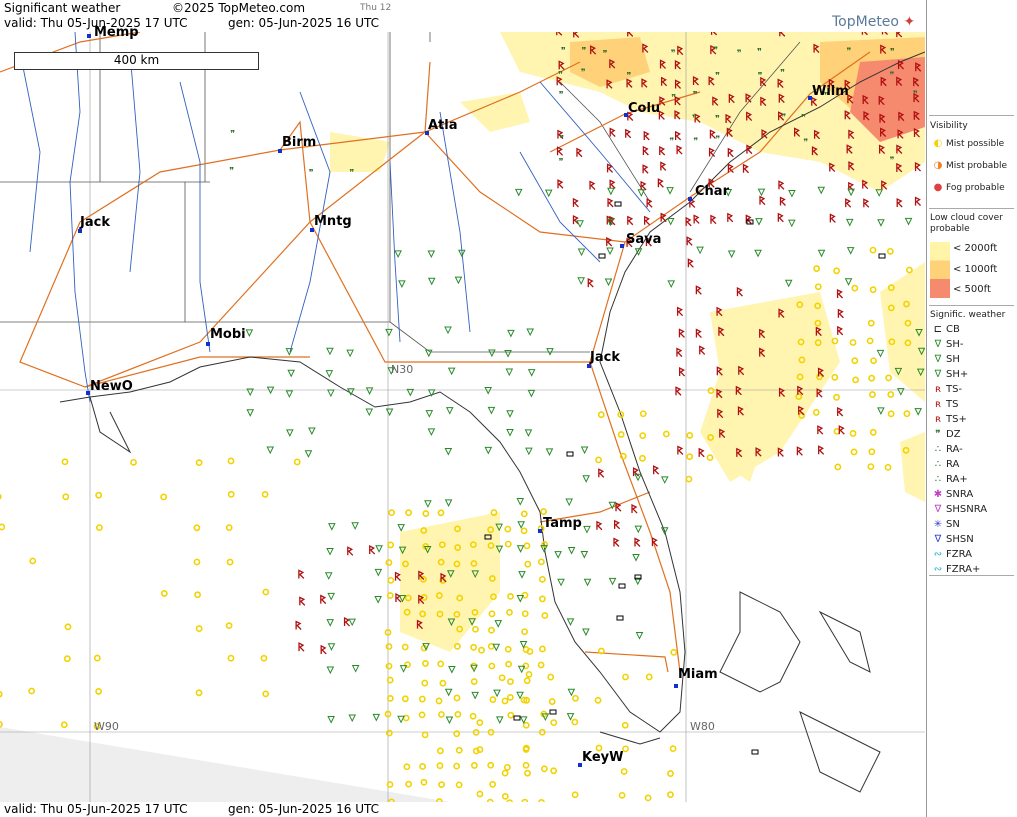  Describe the element at coordinates (603, 757) in the screenshot. I see `city-label-key-west: KeyW` at that location.